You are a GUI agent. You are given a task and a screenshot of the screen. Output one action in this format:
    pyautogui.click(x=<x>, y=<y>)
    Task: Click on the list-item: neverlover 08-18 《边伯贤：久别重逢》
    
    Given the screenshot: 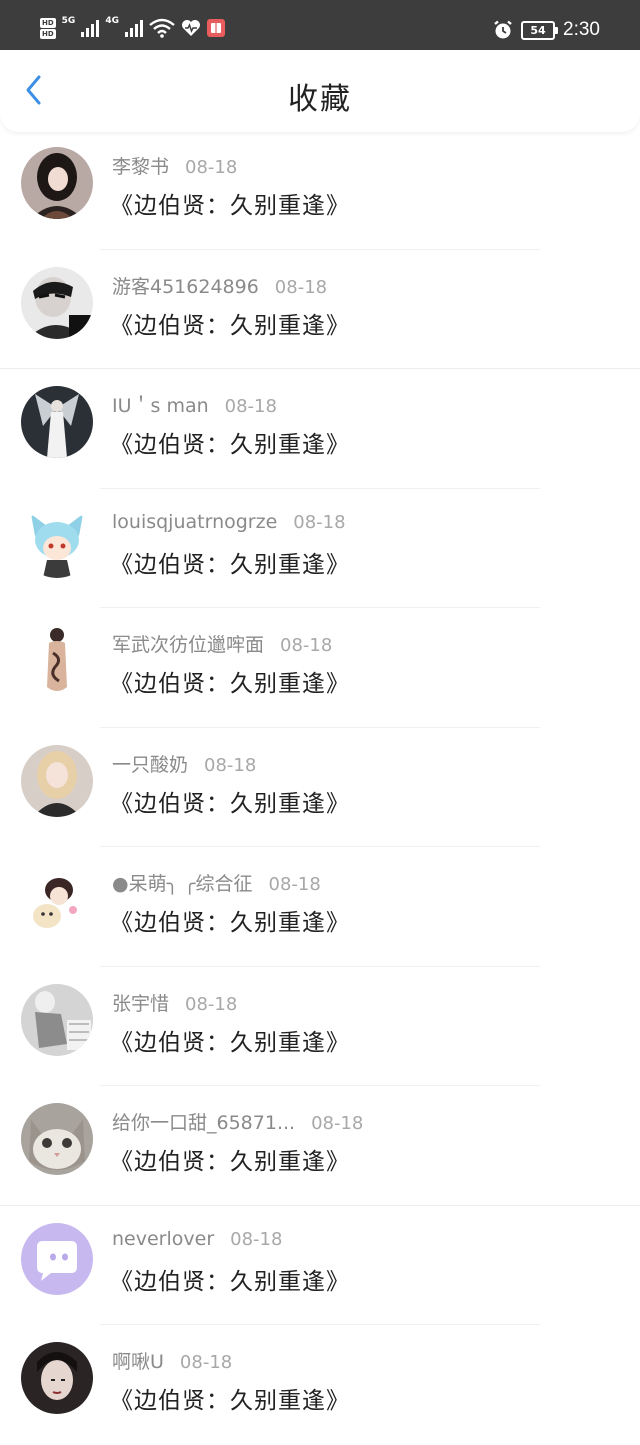 What is the action you would take?
    pyautogui.click(x=320, y=1265)
    